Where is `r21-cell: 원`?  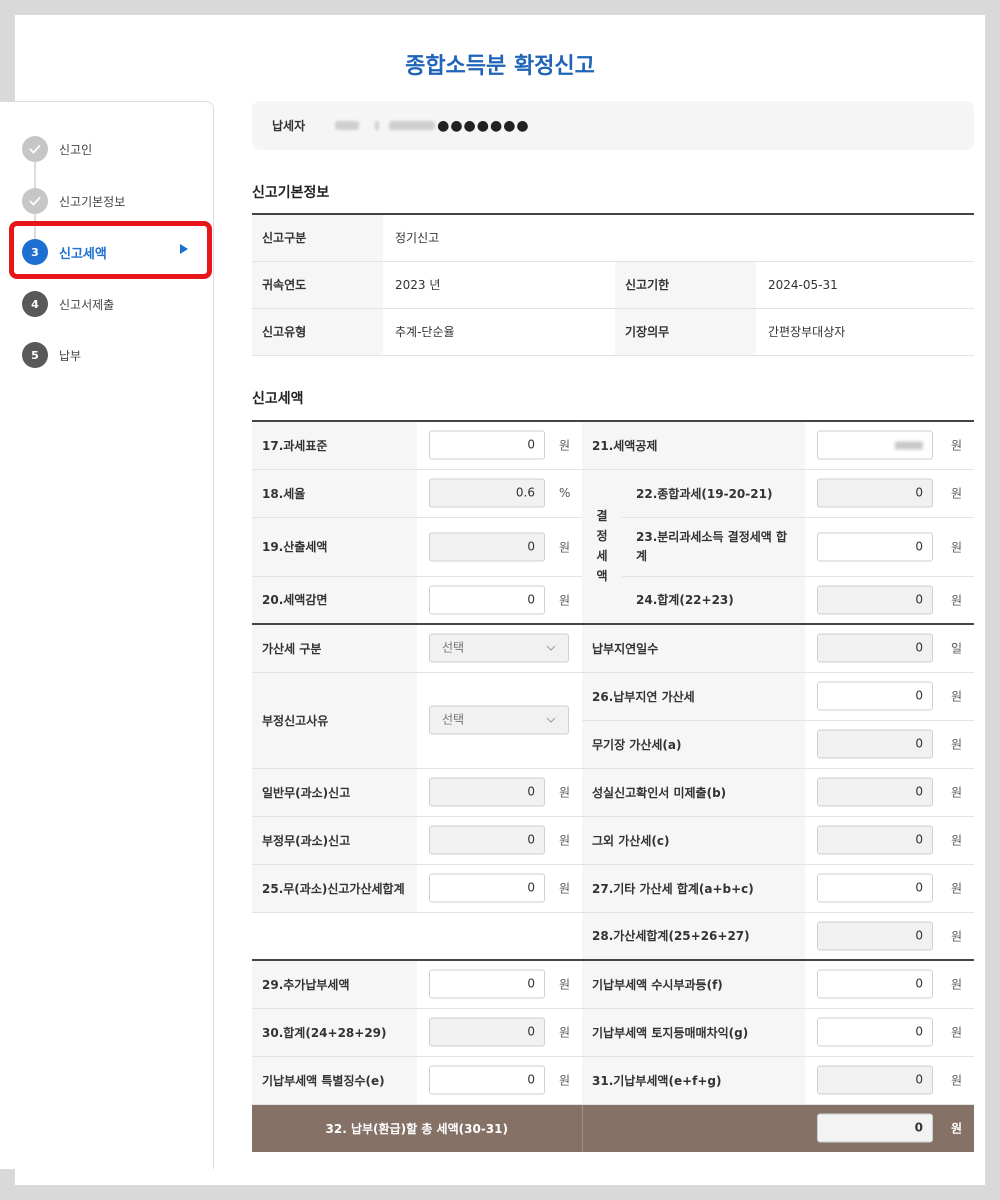 r21-cell: 원 is located at coordinates (890, 445).